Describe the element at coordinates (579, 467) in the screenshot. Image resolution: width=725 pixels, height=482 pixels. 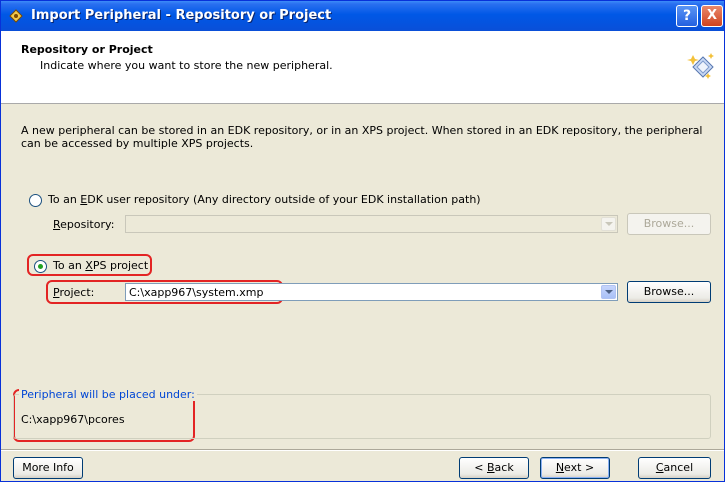
I see `next-rest: ext >` at that location.